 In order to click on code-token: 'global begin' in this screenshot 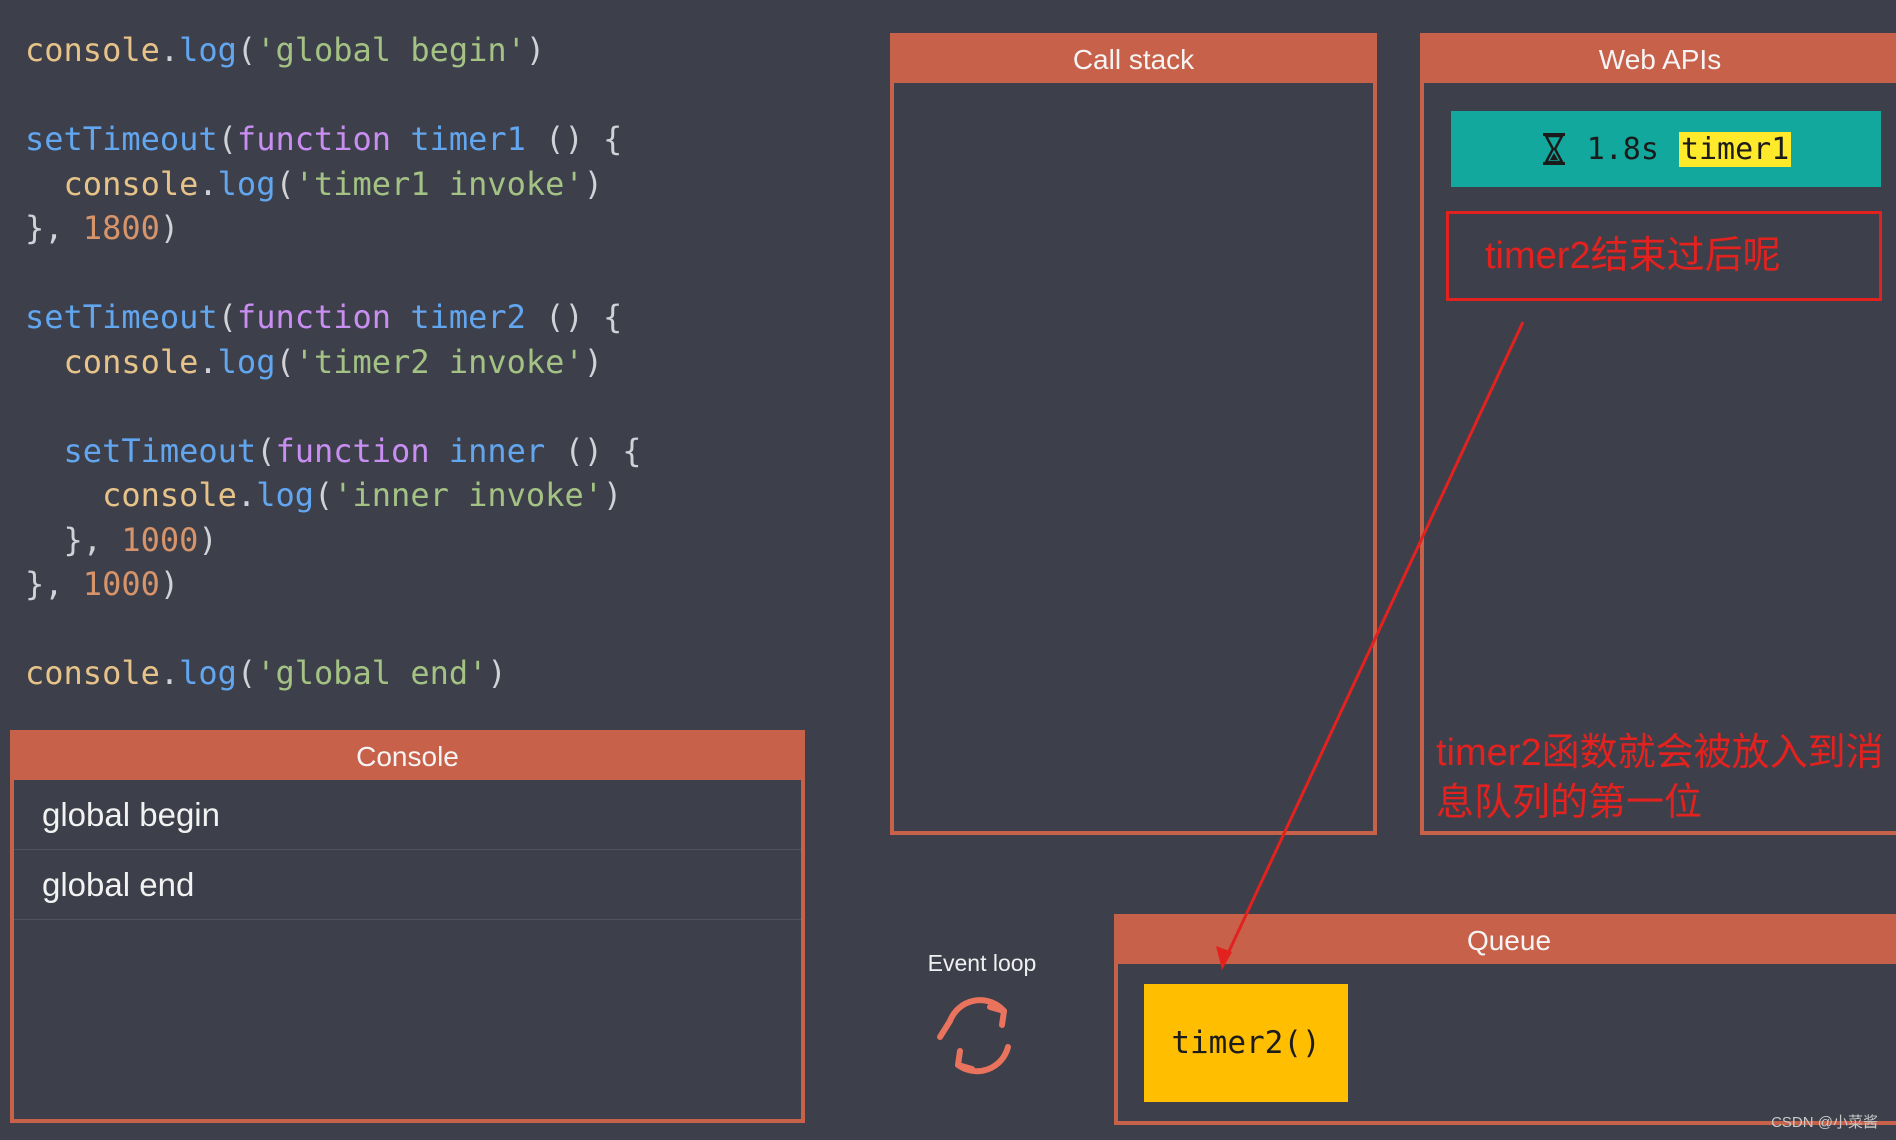, I will do `click(391, 50)`.